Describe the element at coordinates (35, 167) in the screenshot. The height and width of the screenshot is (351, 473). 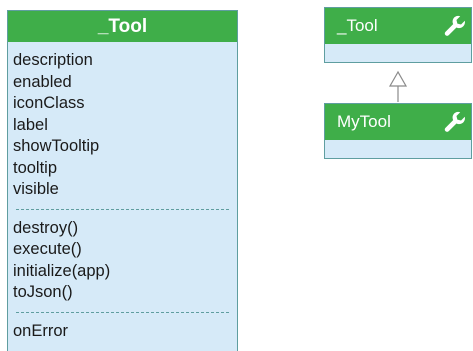
I see `property-item: tooltip` at that location.